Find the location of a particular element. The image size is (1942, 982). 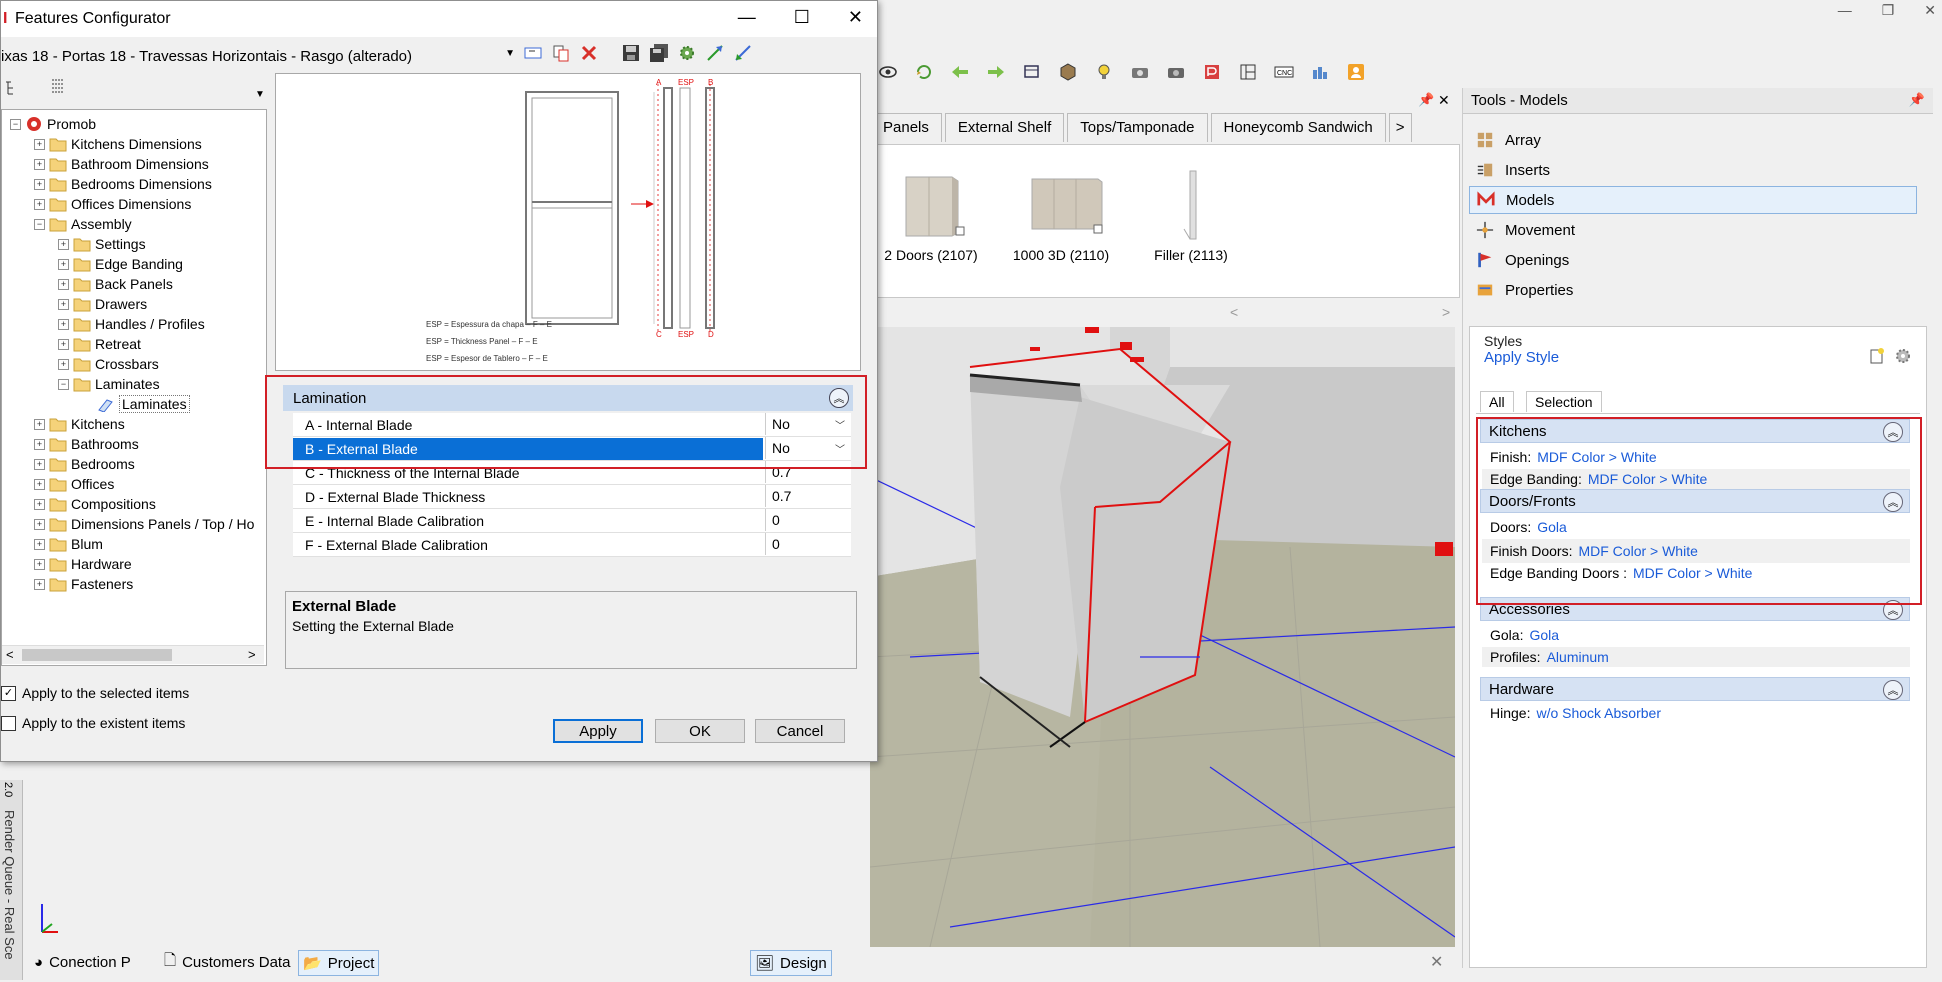

apply-style-link: Apply Style is located at coordinates (1521, 357).